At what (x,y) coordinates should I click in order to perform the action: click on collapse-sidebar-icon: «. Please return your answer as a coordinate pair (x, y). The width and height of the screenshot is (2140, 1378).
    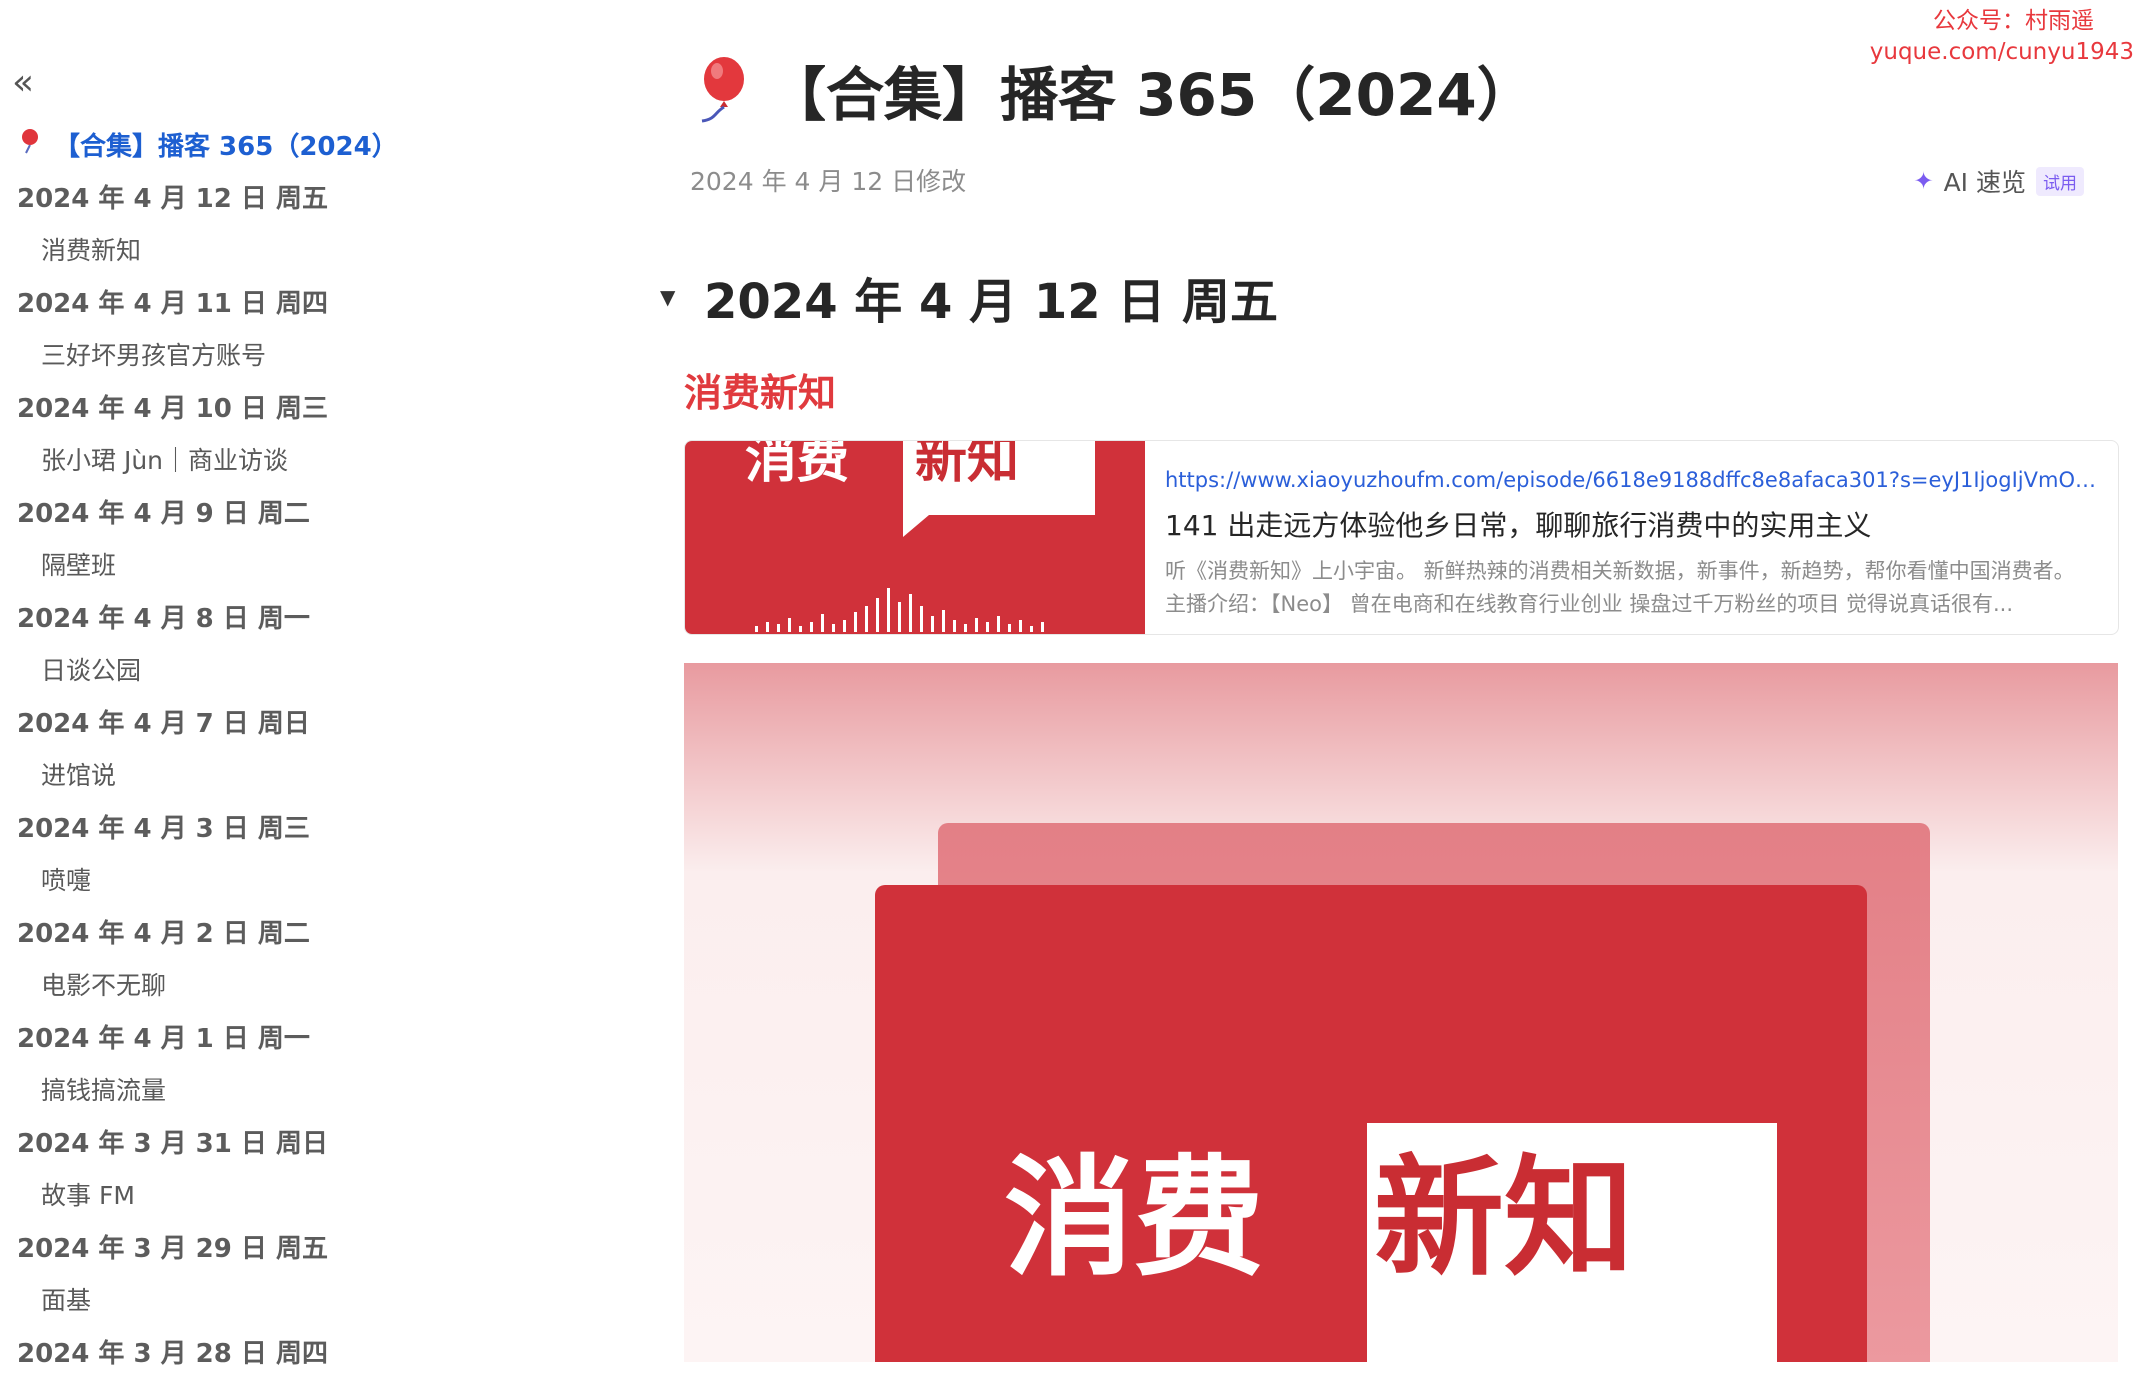
    Looking at the image, I should click on (30, 84).